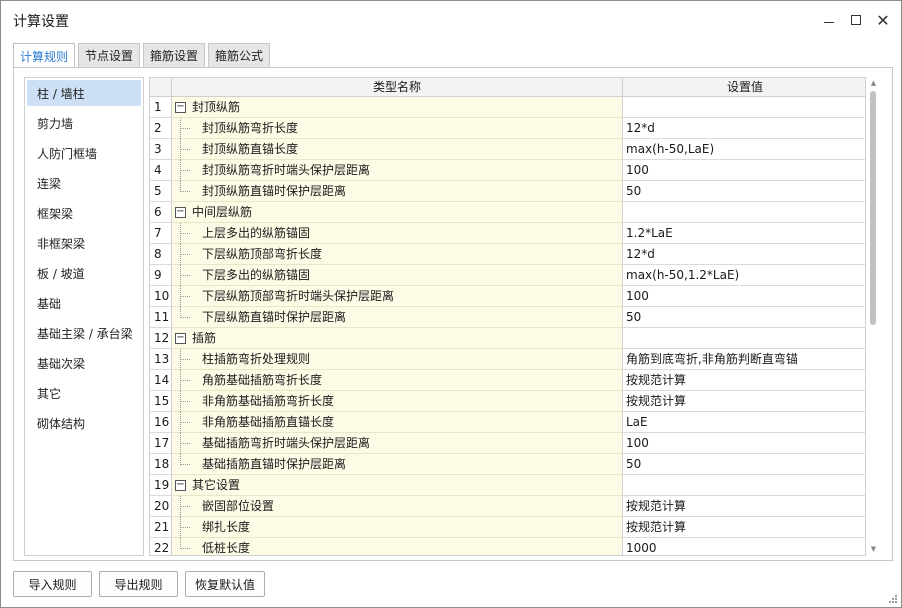 The width and height of the screenshot is (902, 608). What do you see at coordinates (397, 422) in the screenshot?
I see `type-name-cell: 非角筋基础插筋直锚长度` at bounding box center [397, 422].